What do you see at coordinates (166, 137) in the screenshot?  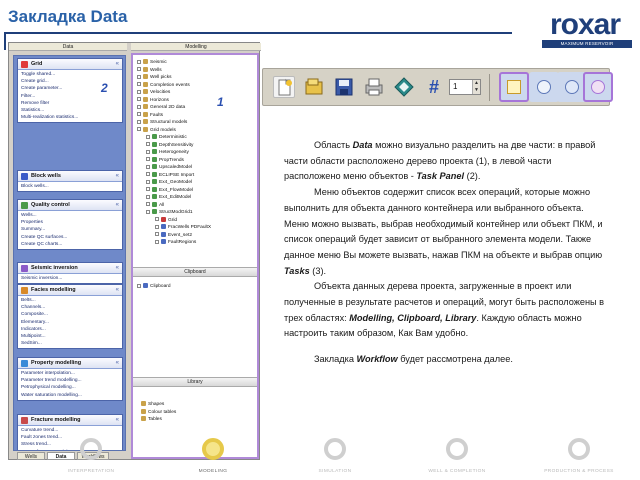 I see `tree-item: Deterministic` at bounding box center [166, 137].